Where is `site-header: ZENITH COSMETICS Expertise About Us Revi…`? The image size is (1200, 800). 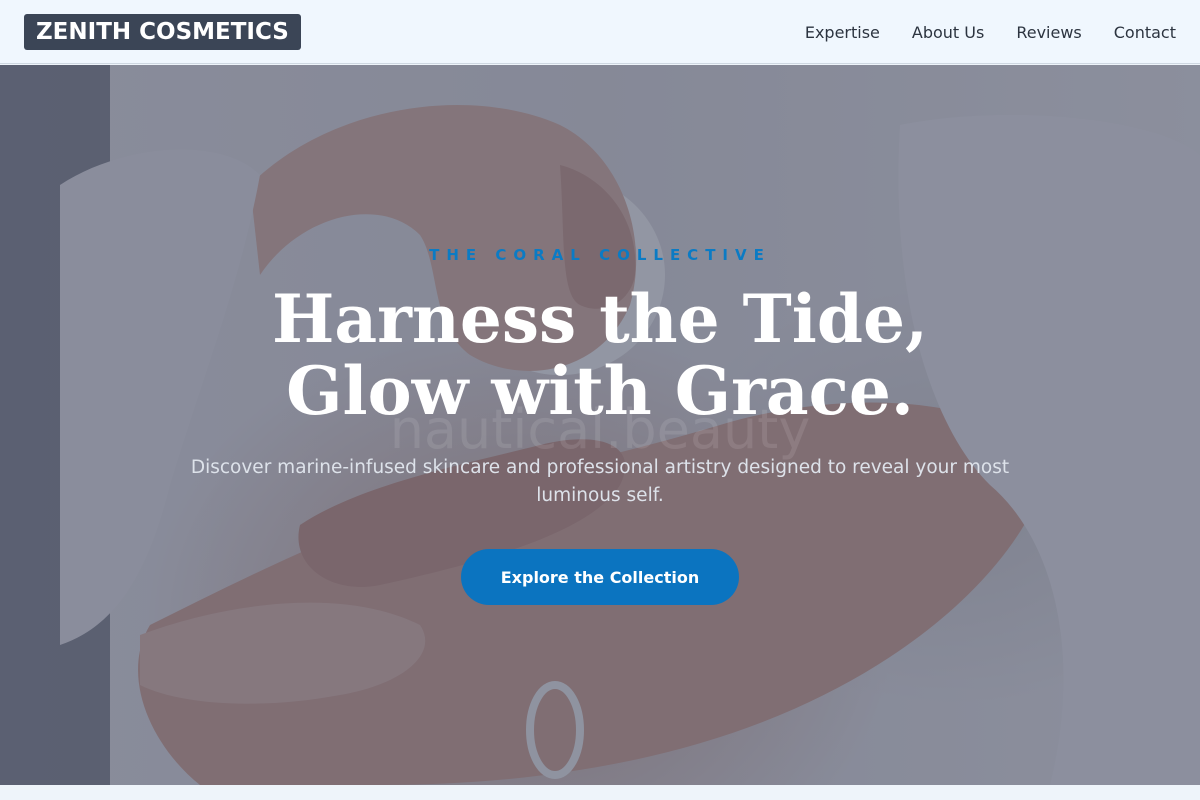
site-header: ZENITH COSMETICS Expertise About Us Revi… is located at coordinates (600, 32).